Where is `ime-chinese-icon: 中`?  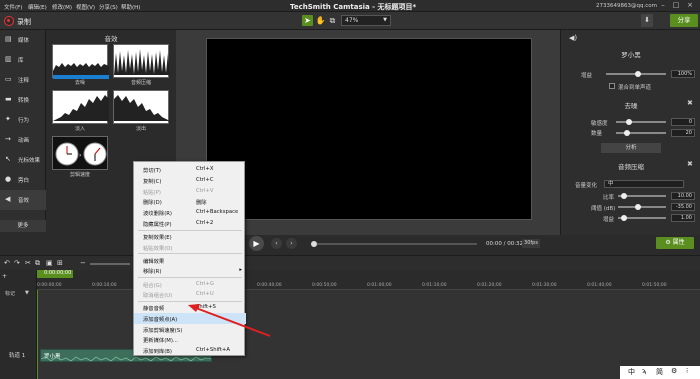
ime-chinese-icon: 中 is located at coordinates (631, 372).